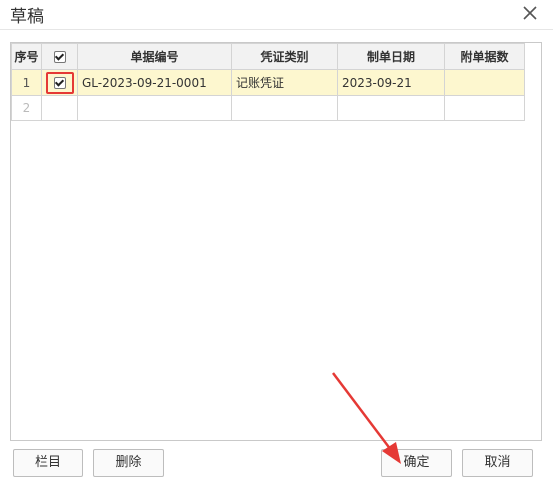 The height and width of the screenshot is (481, 553). I want to click on row-doc-no, so click(154, 108).